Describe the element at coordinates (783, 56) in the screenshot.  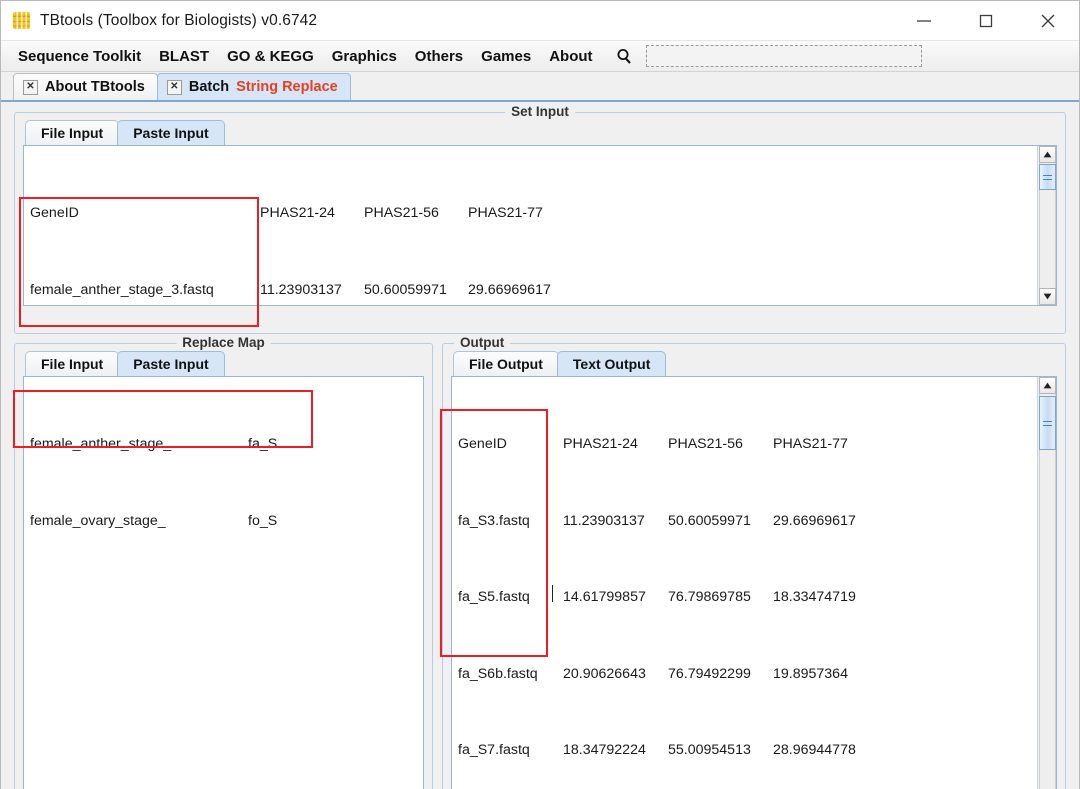
I see `search-input` at that location.